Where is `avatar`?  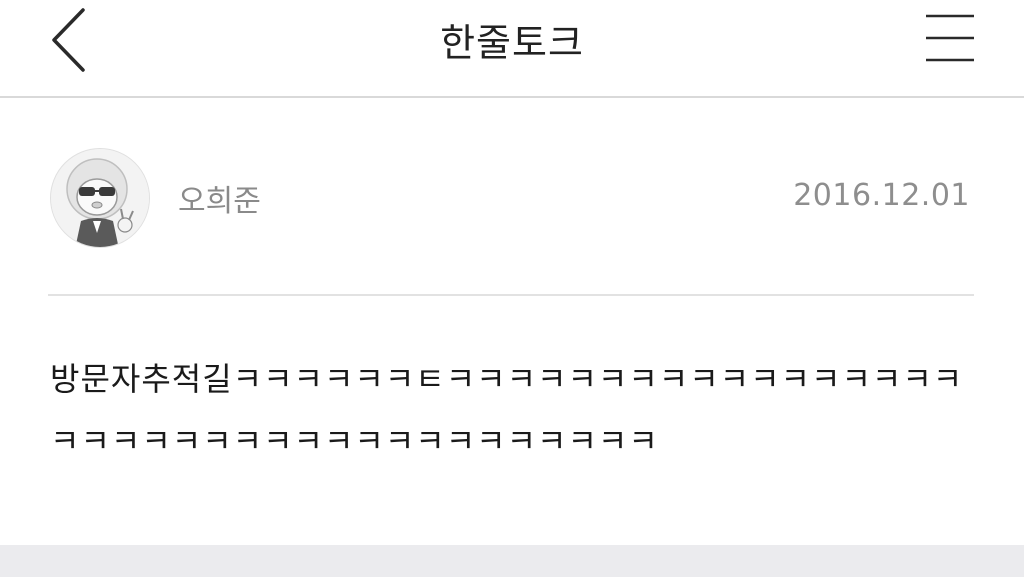
avatar is located at coordinates (100, 198).